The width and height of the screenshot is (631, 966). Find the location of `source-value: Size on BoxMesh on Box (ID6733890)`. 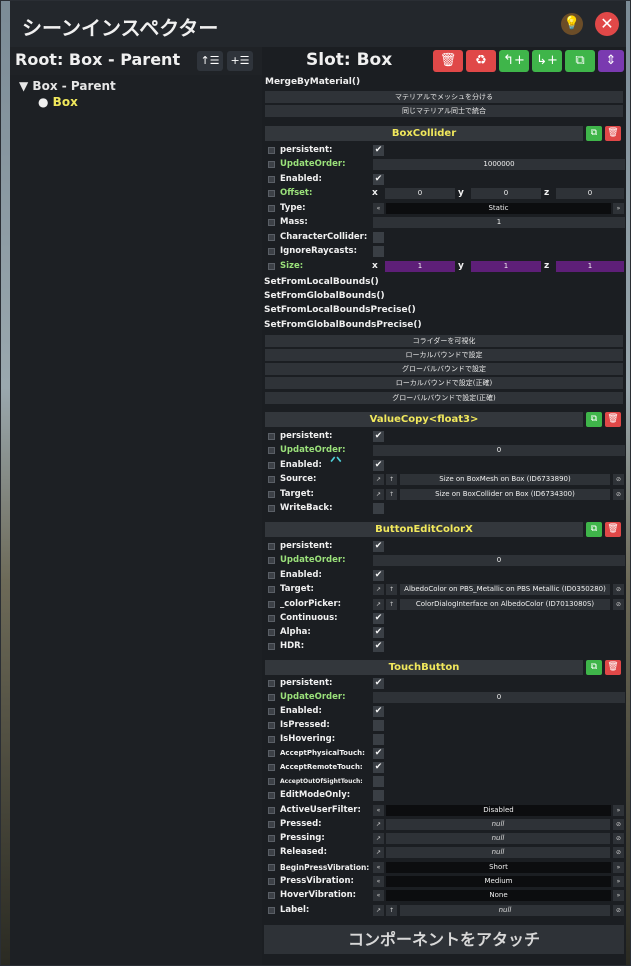

source-value: Size on BoxMesh on Box (ID6733890) is located at coordinates (505, 479).